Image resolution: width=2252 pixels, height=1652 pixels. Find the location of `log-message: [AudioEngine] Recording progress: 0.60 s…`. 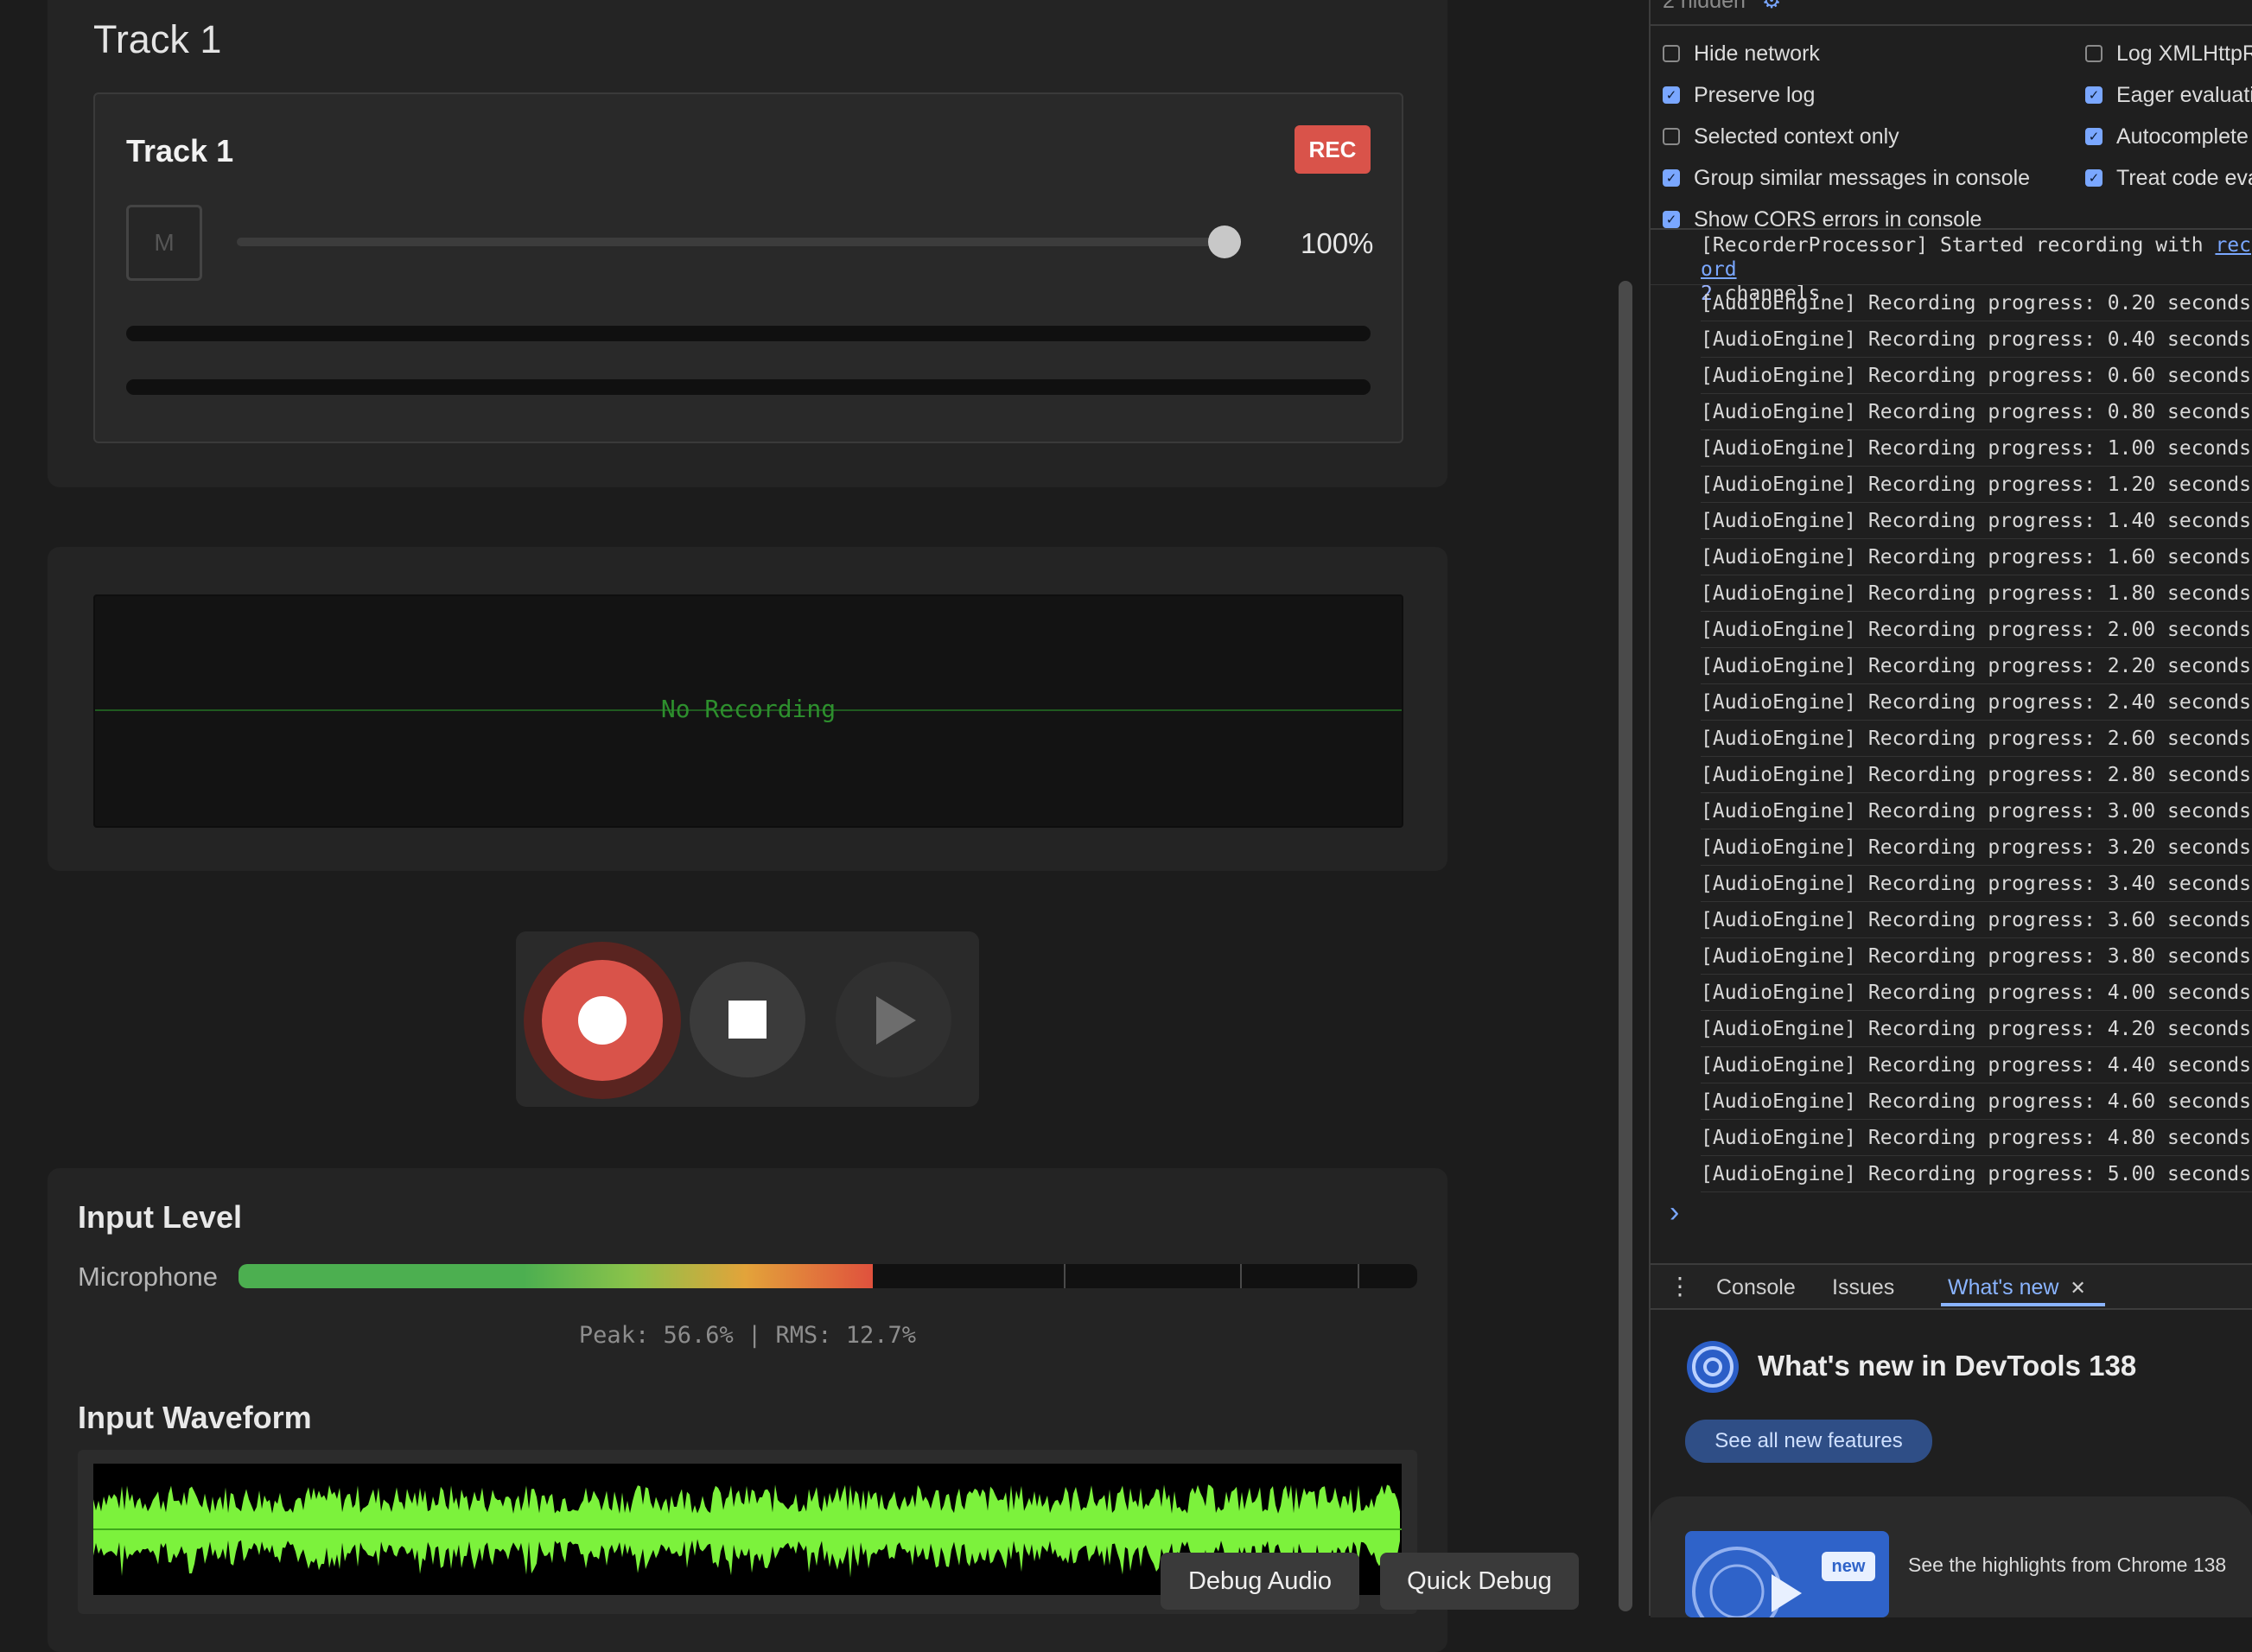

log-message: [AudioEngine] Recording progress: 0.60 s… is located at coordinates (1976, 375).